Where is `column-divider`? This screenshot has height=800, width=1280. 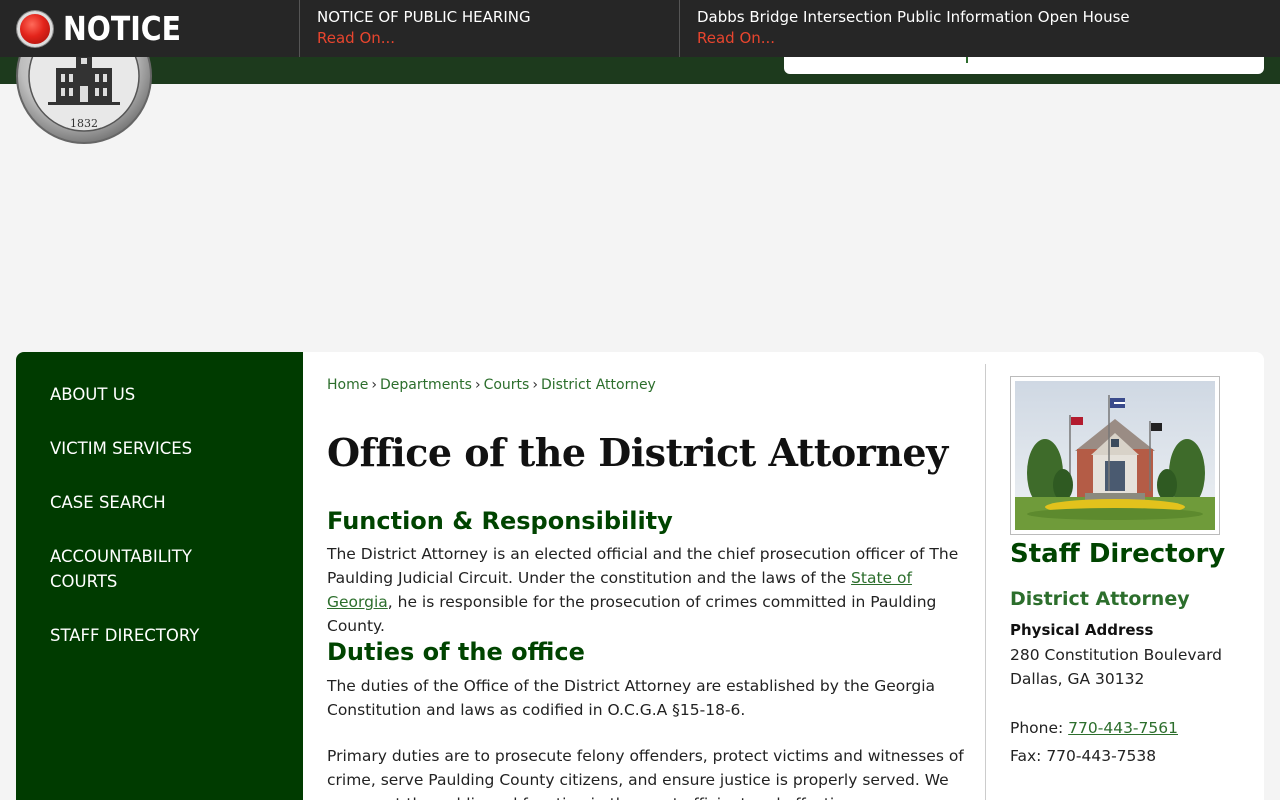
column-divider is located at coordinates (985, 582).